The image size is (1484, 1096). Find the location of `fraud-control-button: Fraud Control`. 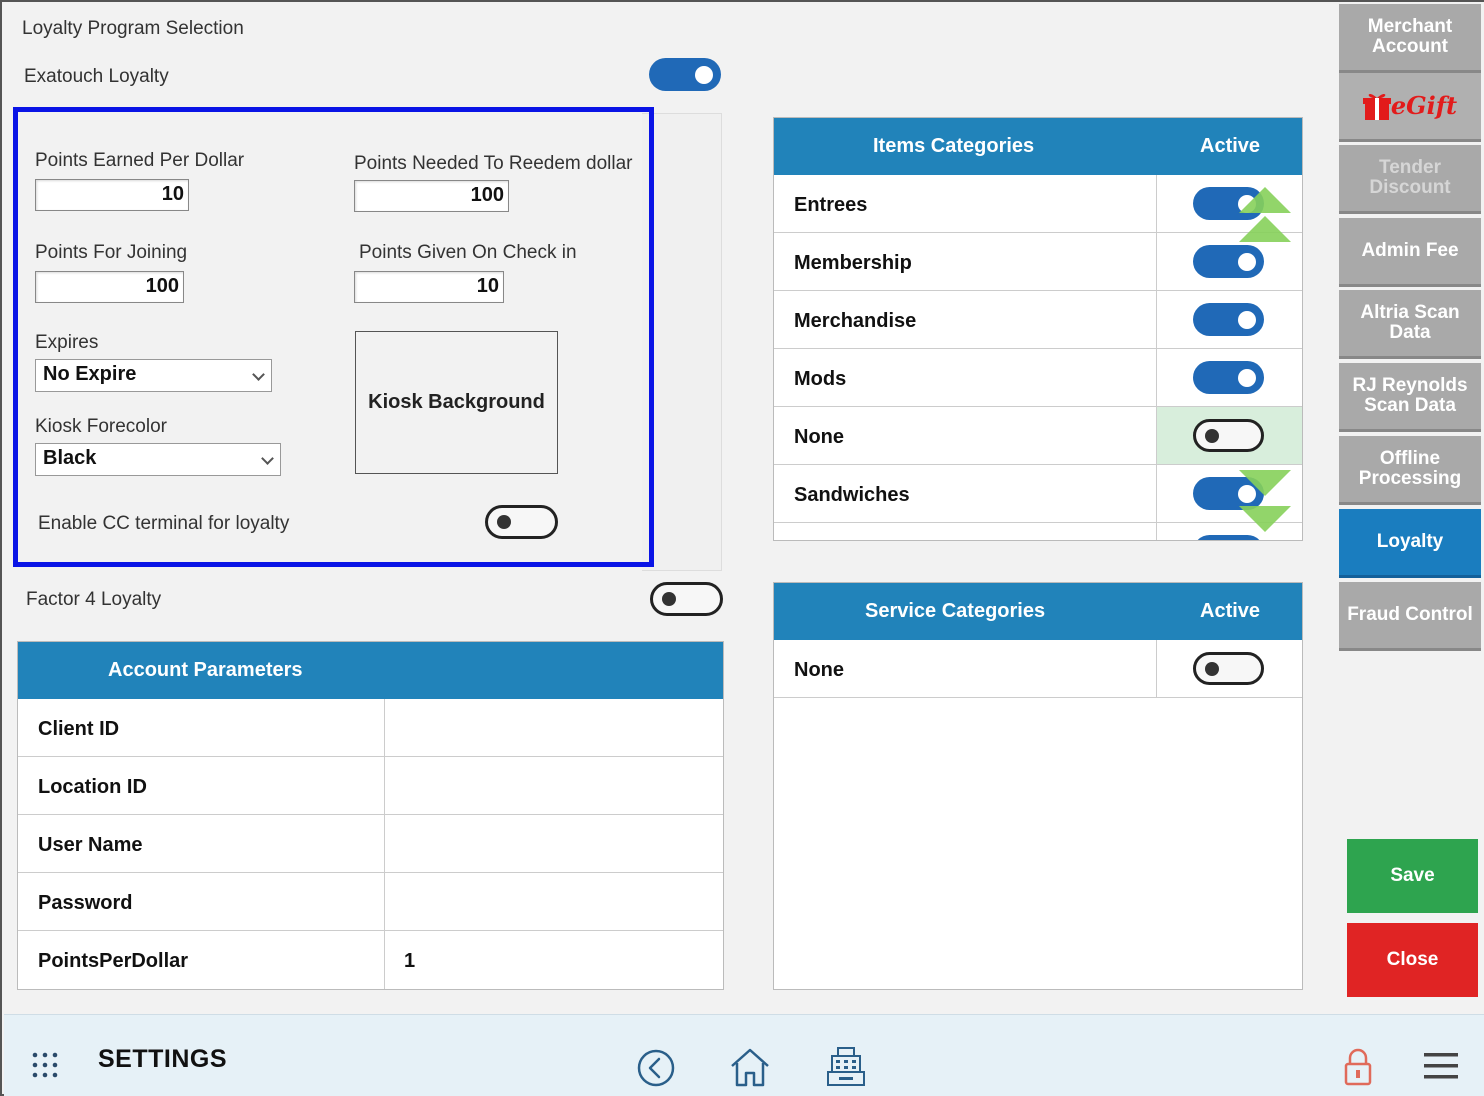

fraud-control-button: Fraud Control is located at coordinates (1410, 616).